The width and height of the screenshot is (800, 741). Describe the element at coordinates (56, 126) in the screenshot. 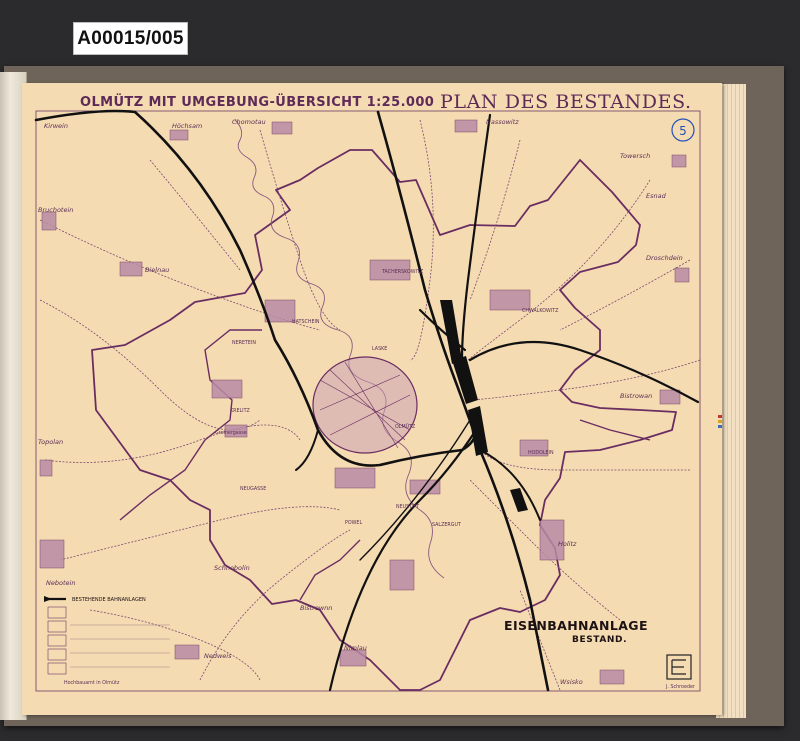

I see `label-kirwein: Kirwein` at that location.